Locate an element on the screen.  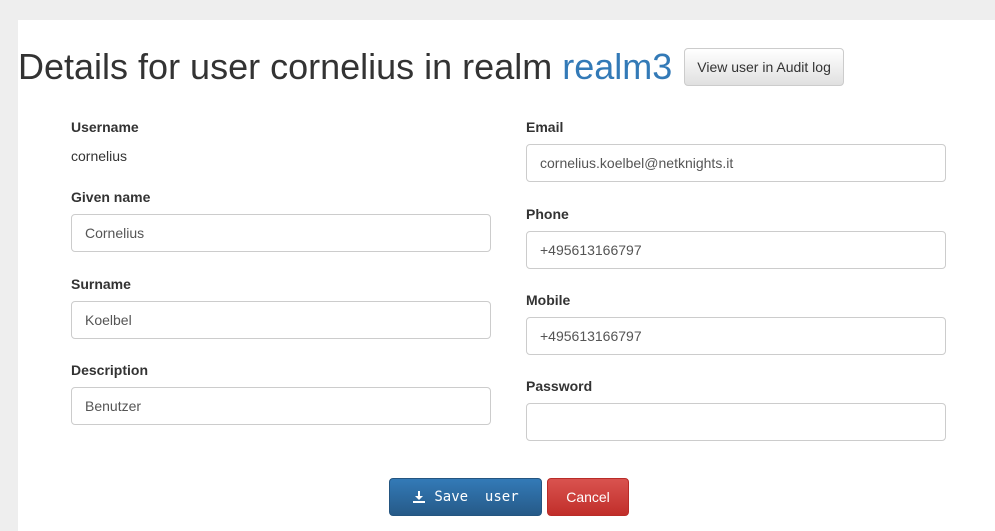
username-value: cornelius is located at coordinates (99, 156).